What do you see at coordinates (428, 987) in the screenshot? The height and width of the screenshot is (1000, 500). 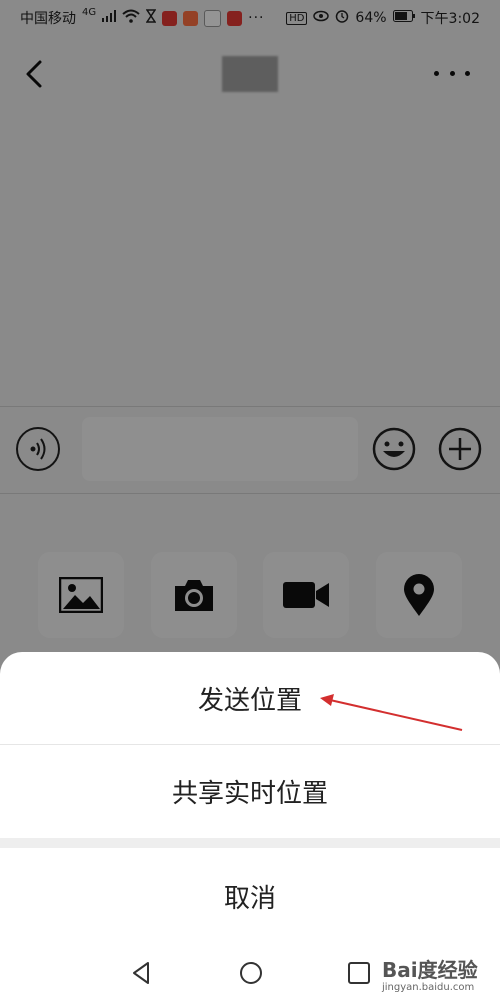 I see `watermark-url: jingyan.baidu.com` at bounding box center [428, 987].